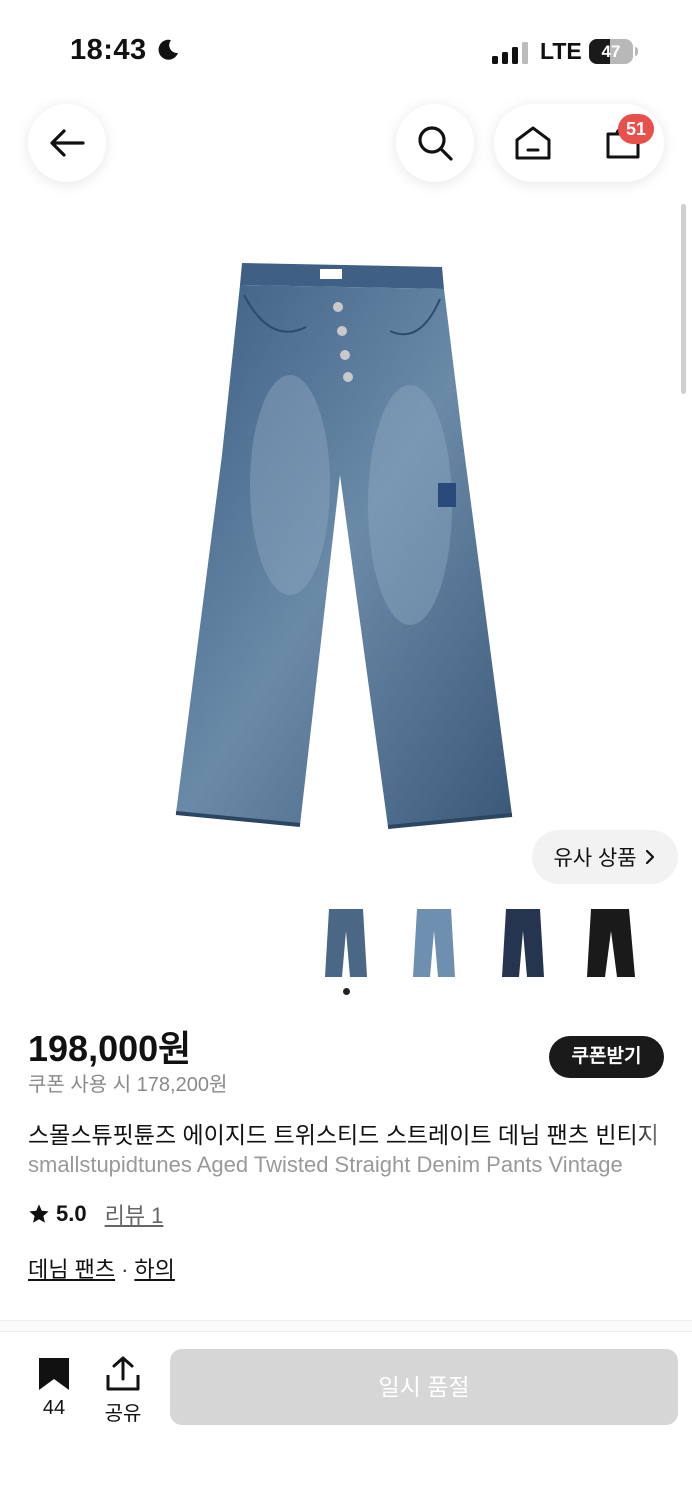 The height and width of the screenshot is (1500, 692). I want to click on search-icon, so click(435, 143).